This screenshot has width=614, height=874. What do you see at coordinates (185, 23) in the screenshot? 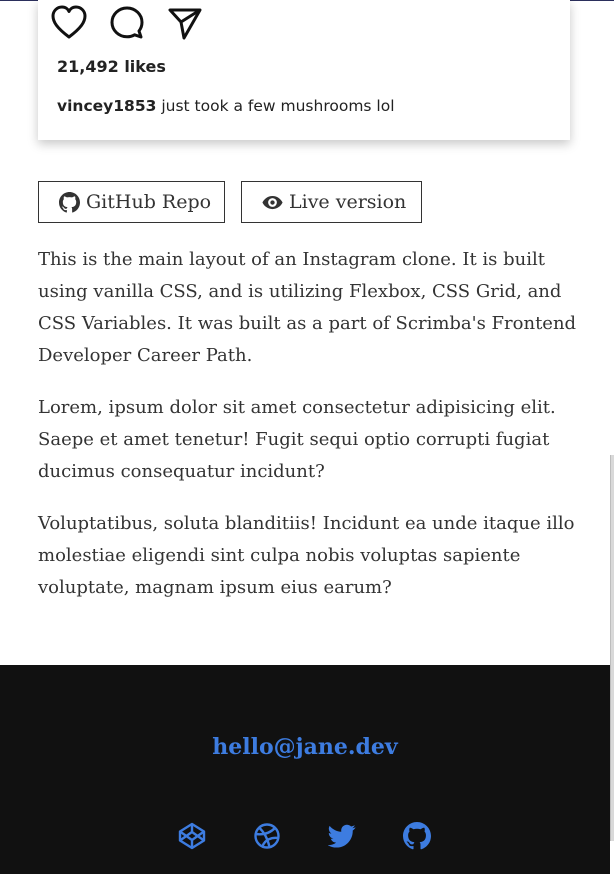
I see `share-icon` at bounding box center [185, 23].